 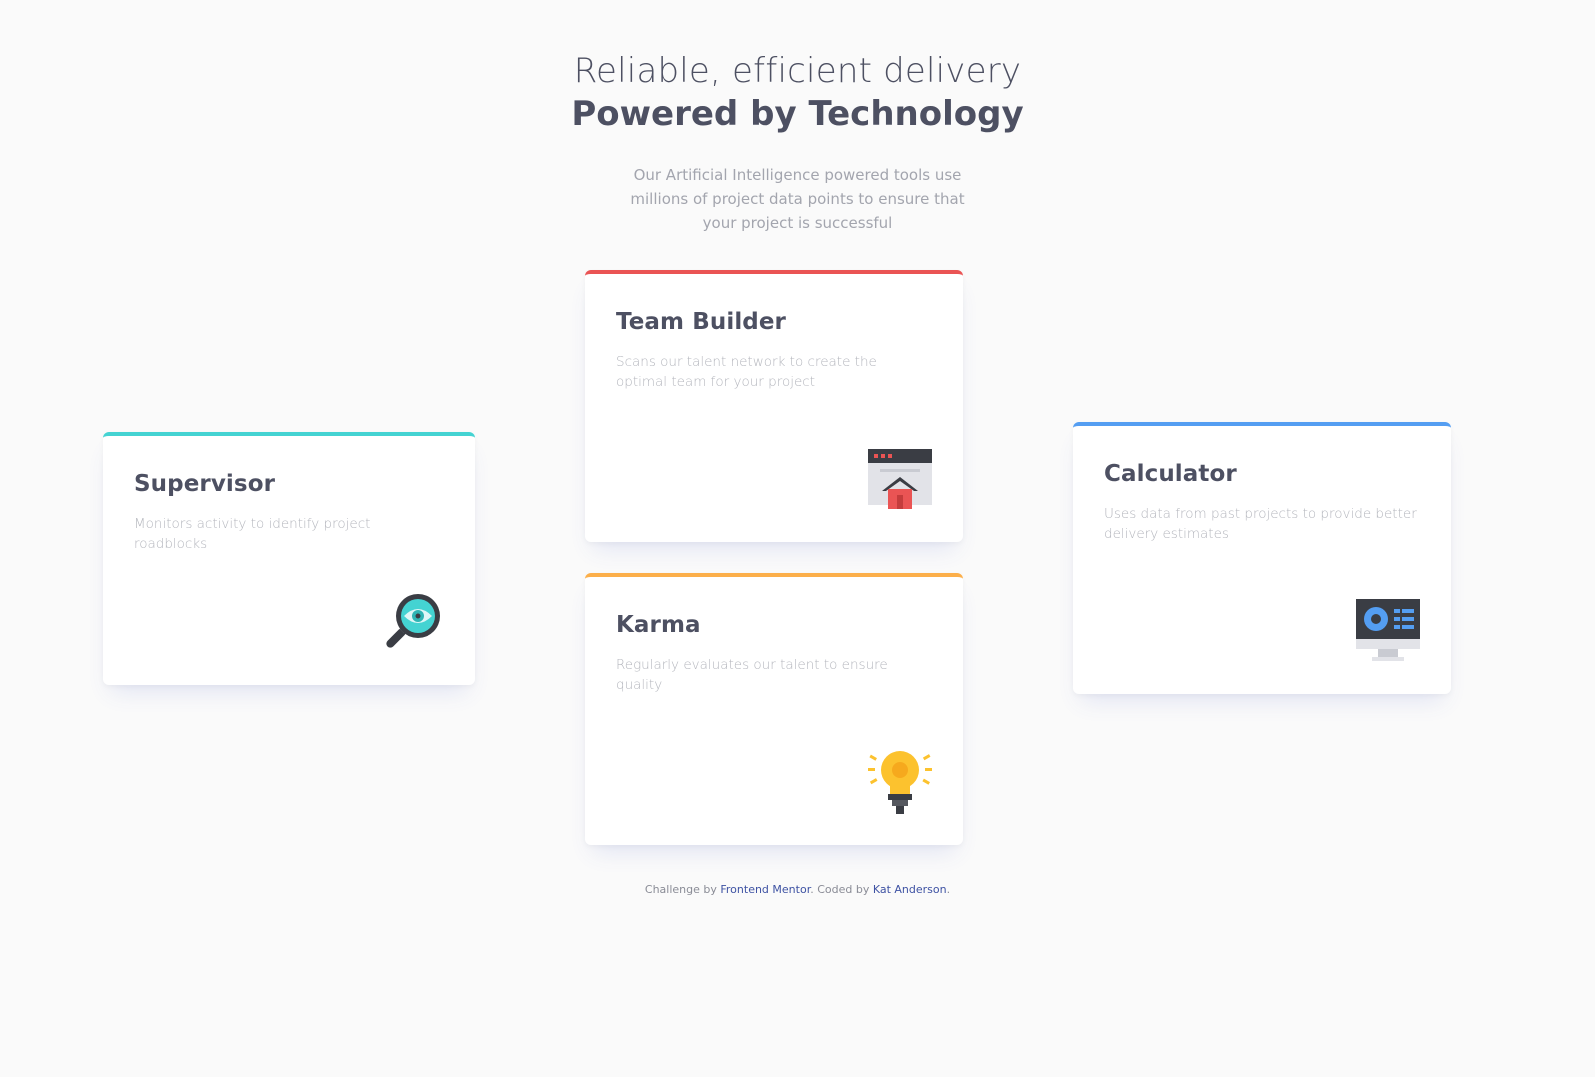 What do you see at coordinates (840, 889) in the screenshot?
I see `attribution-middle: . Coded by` at bounding box center [840, 889].